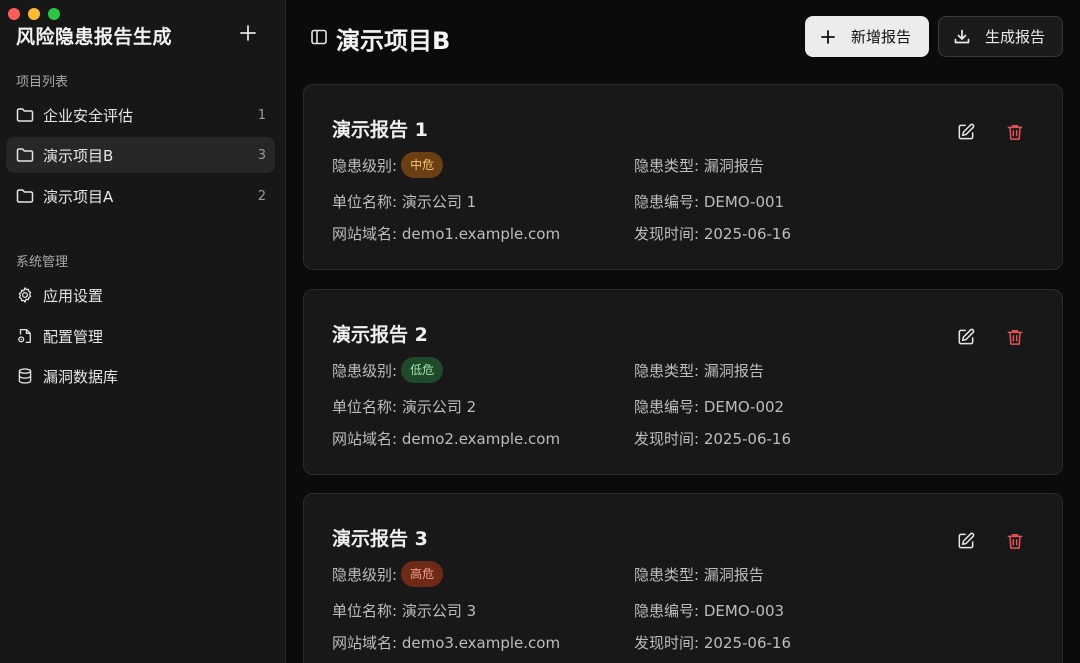 This screenshot has height=663, width=1080. Describe the element at coordinates (1015, 37) in the screenshot. I see `generate-report-label: 生成报告` at that location.